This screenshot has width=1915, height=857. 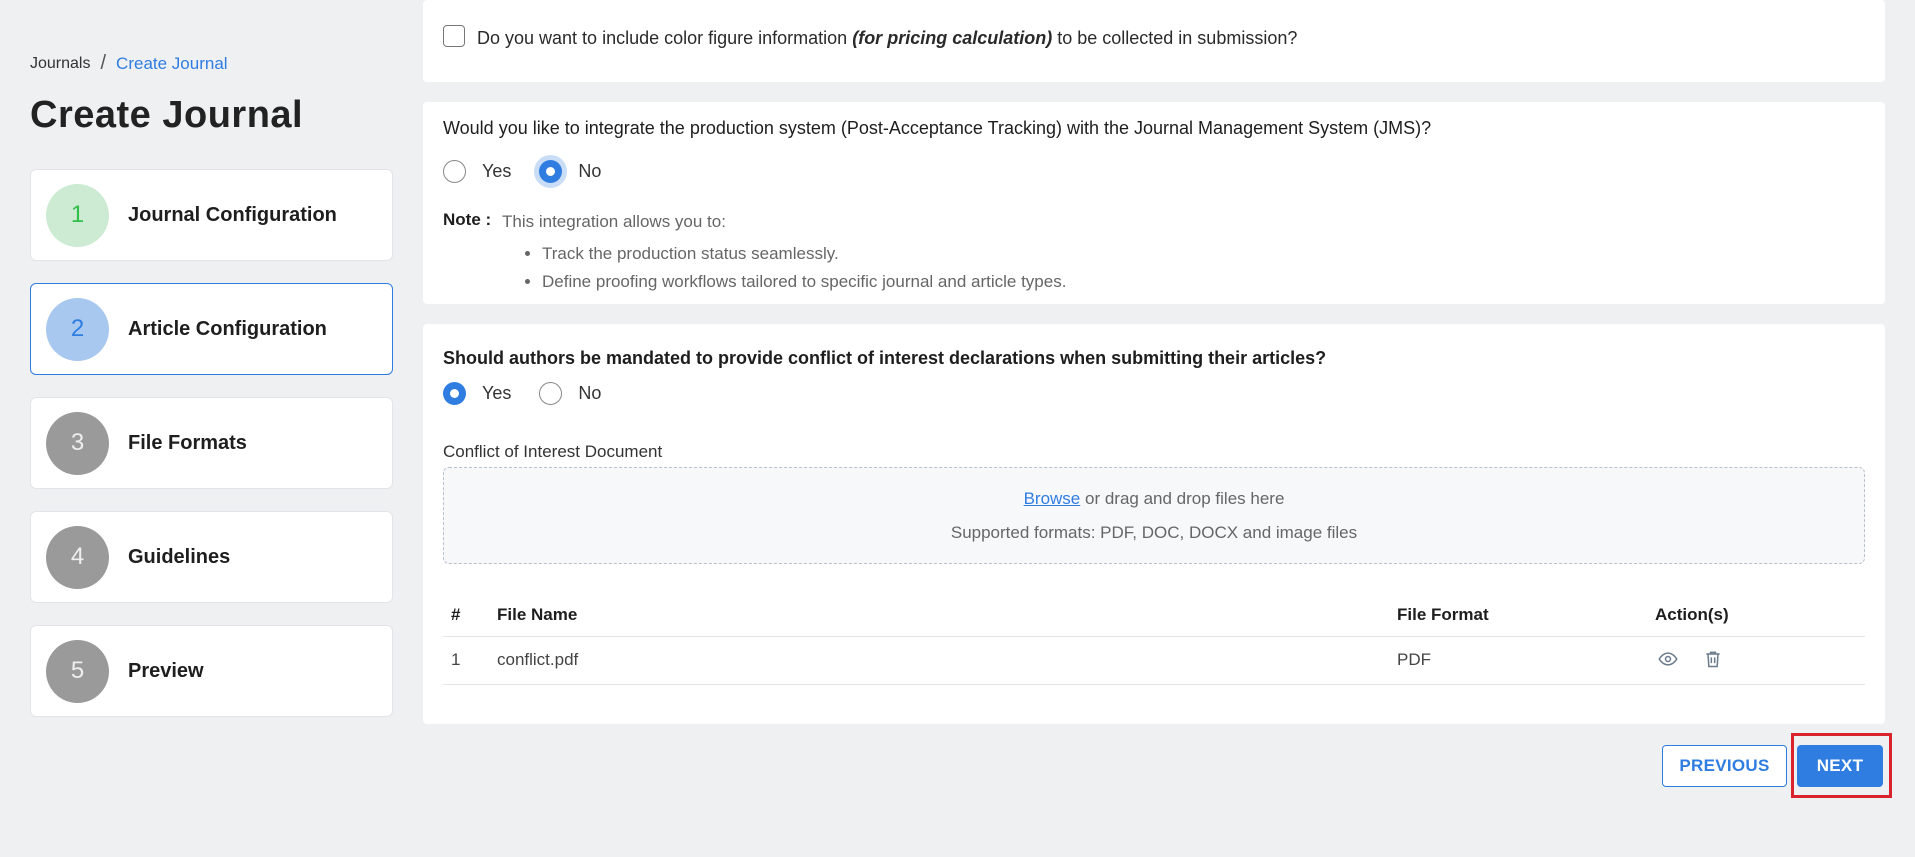 What do you see at coordinates (1526, 615) in the screenshot?
I see `column-header-file-format: File Format` at bounding box center [1526, 615].